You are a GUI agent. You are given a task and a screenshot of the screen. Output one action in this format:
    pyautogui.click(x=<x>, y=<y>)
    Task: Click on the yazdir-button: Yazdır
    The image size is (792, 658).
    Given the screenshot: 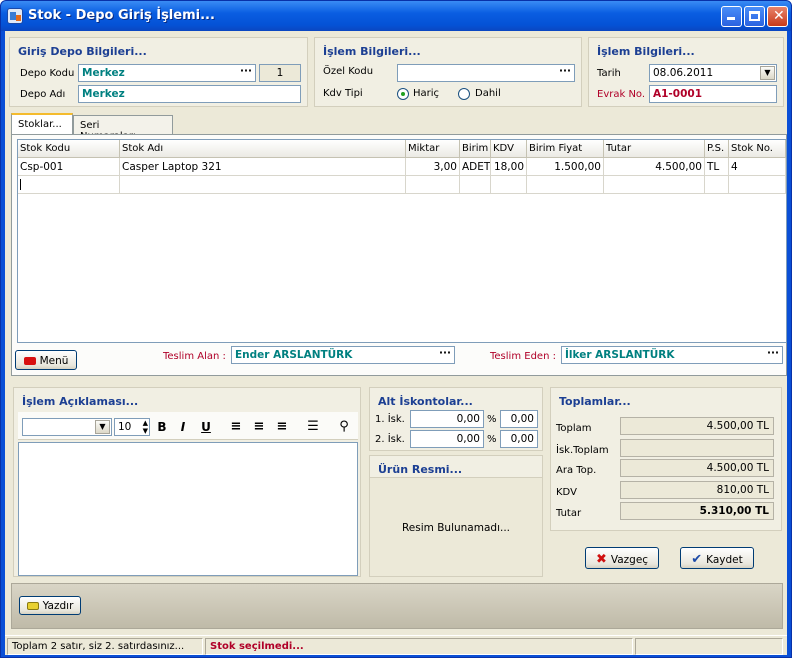 What is the action you would take?
    pyautogui.click(x=50, y=605)
    